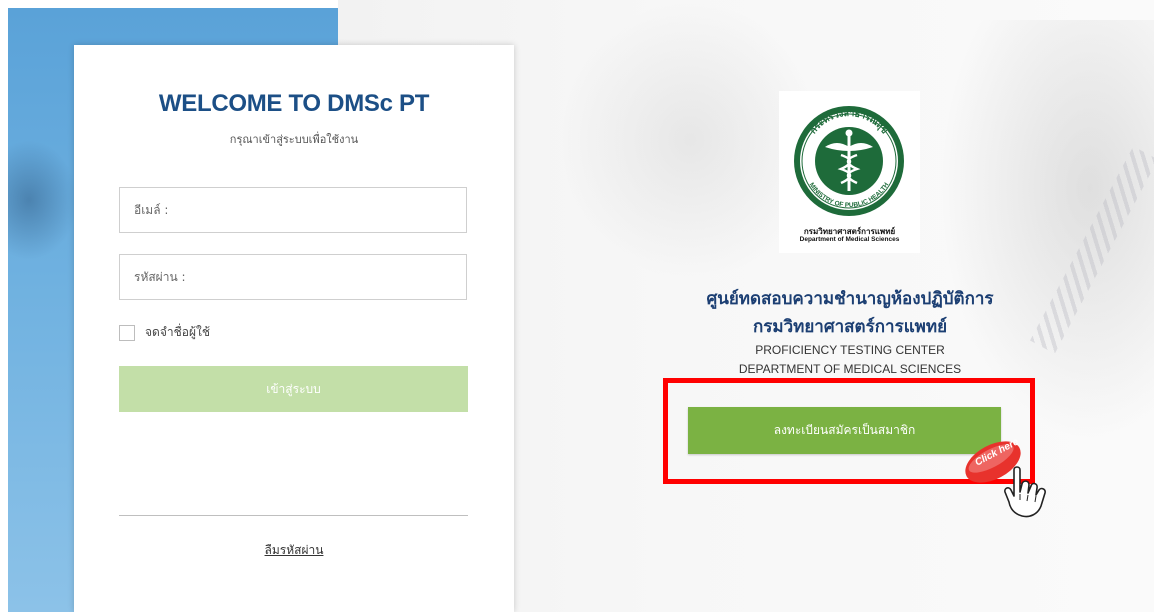 Image resolution: width=1154 pixels, height=612 pixels. What do you see at coordinates (293, 515) in the screenshot?
I see `divider` at bounding box center [293, 515].